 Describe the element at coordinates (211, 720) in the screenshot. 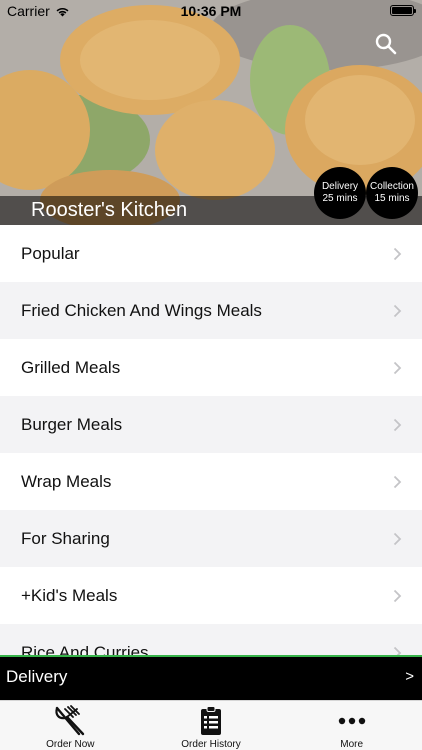

I see `clipboard-list-icon` at that location.